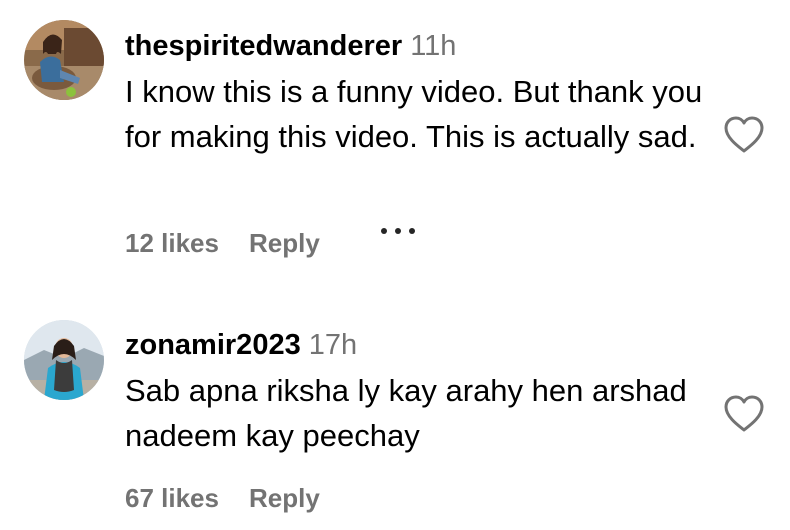 The height and width of the screenshot is (530, 790). I want to click on more-options-button, so click(398, 231).